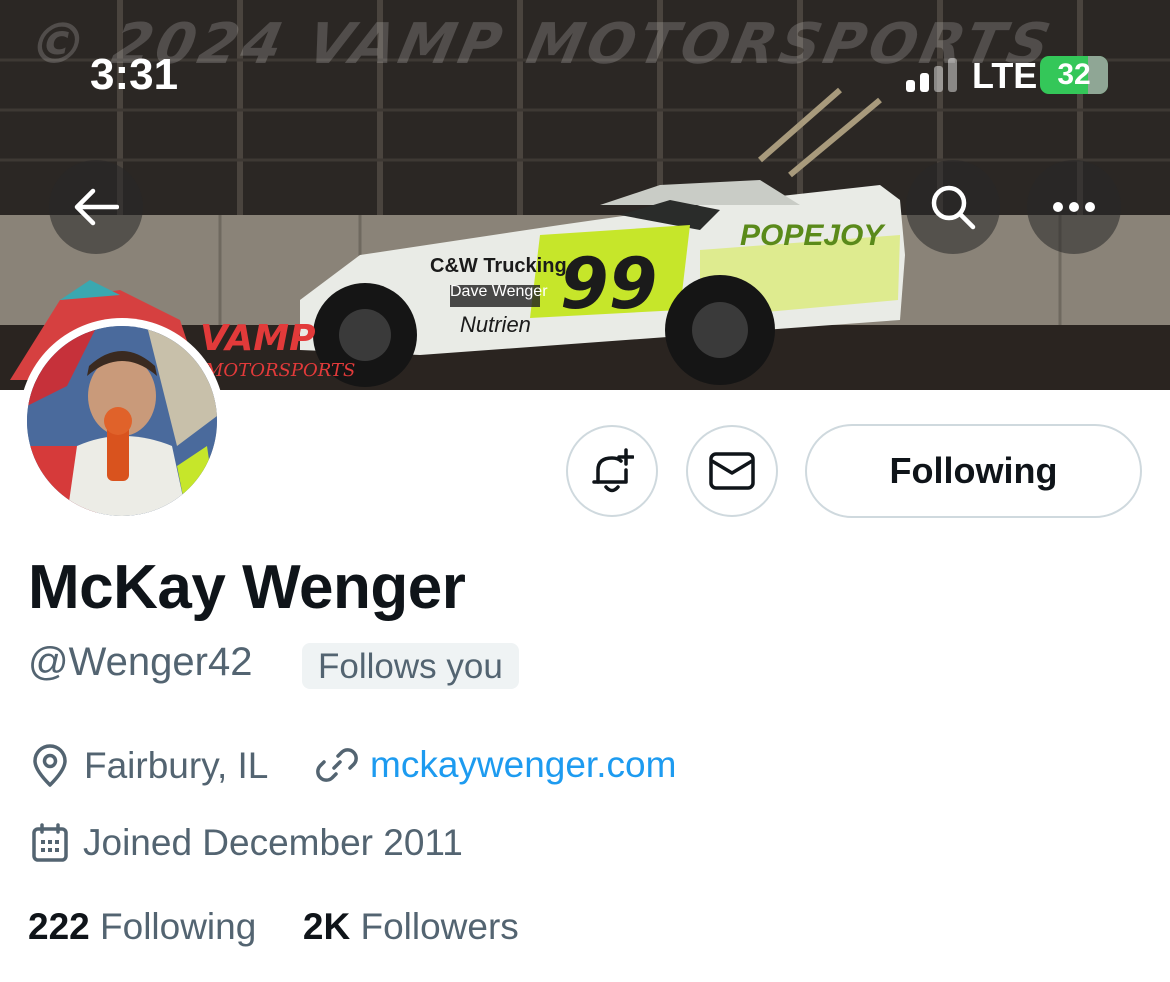  Describe the element at coordinates (273, 842) in the screenshot. I see `joined-date: Joined December 2011` at that location.